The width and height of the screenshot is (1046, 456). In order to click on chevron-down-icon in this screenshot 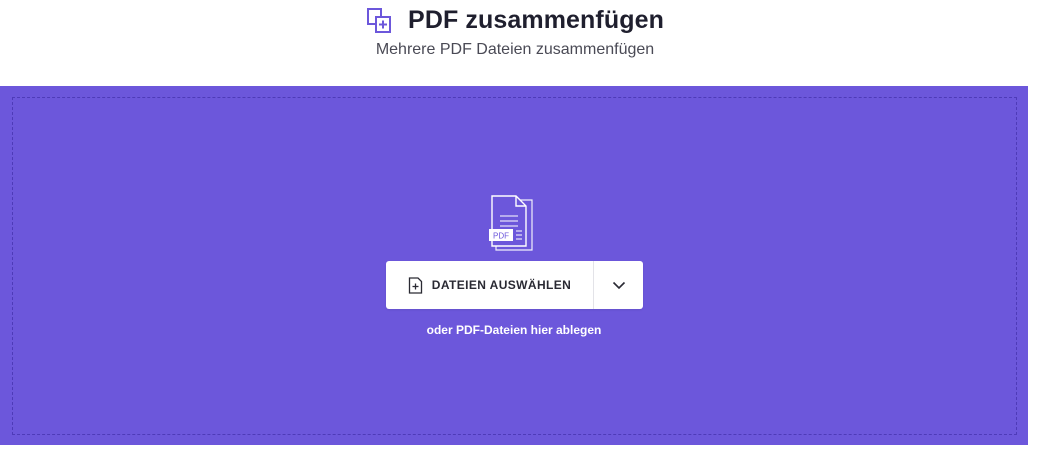, I will do `click(618, 285)`.